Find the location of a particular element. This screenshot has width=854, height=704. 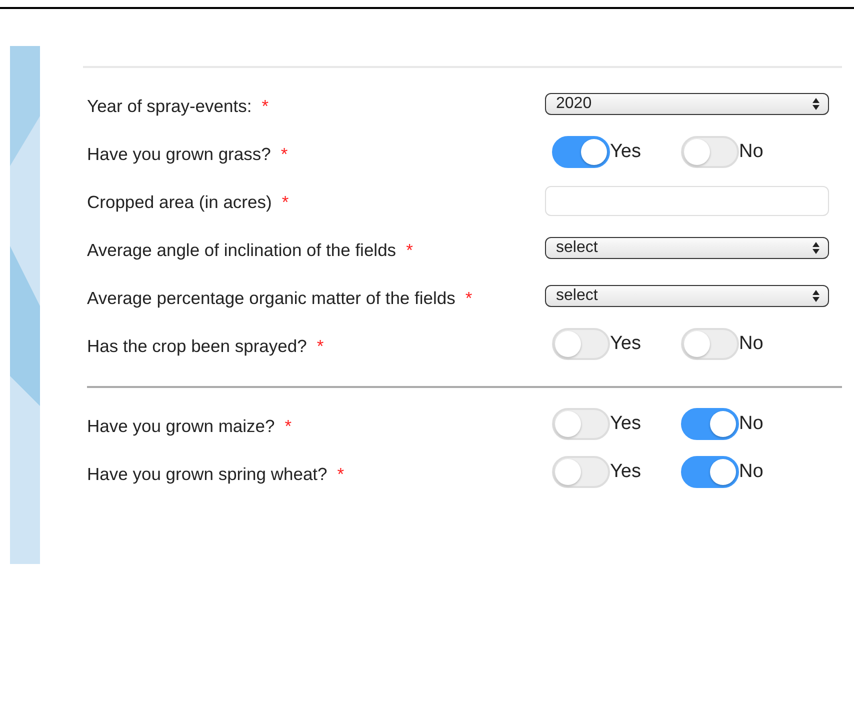

question-label: Cropped area (in acres) * is located at coordinates (188, 202).